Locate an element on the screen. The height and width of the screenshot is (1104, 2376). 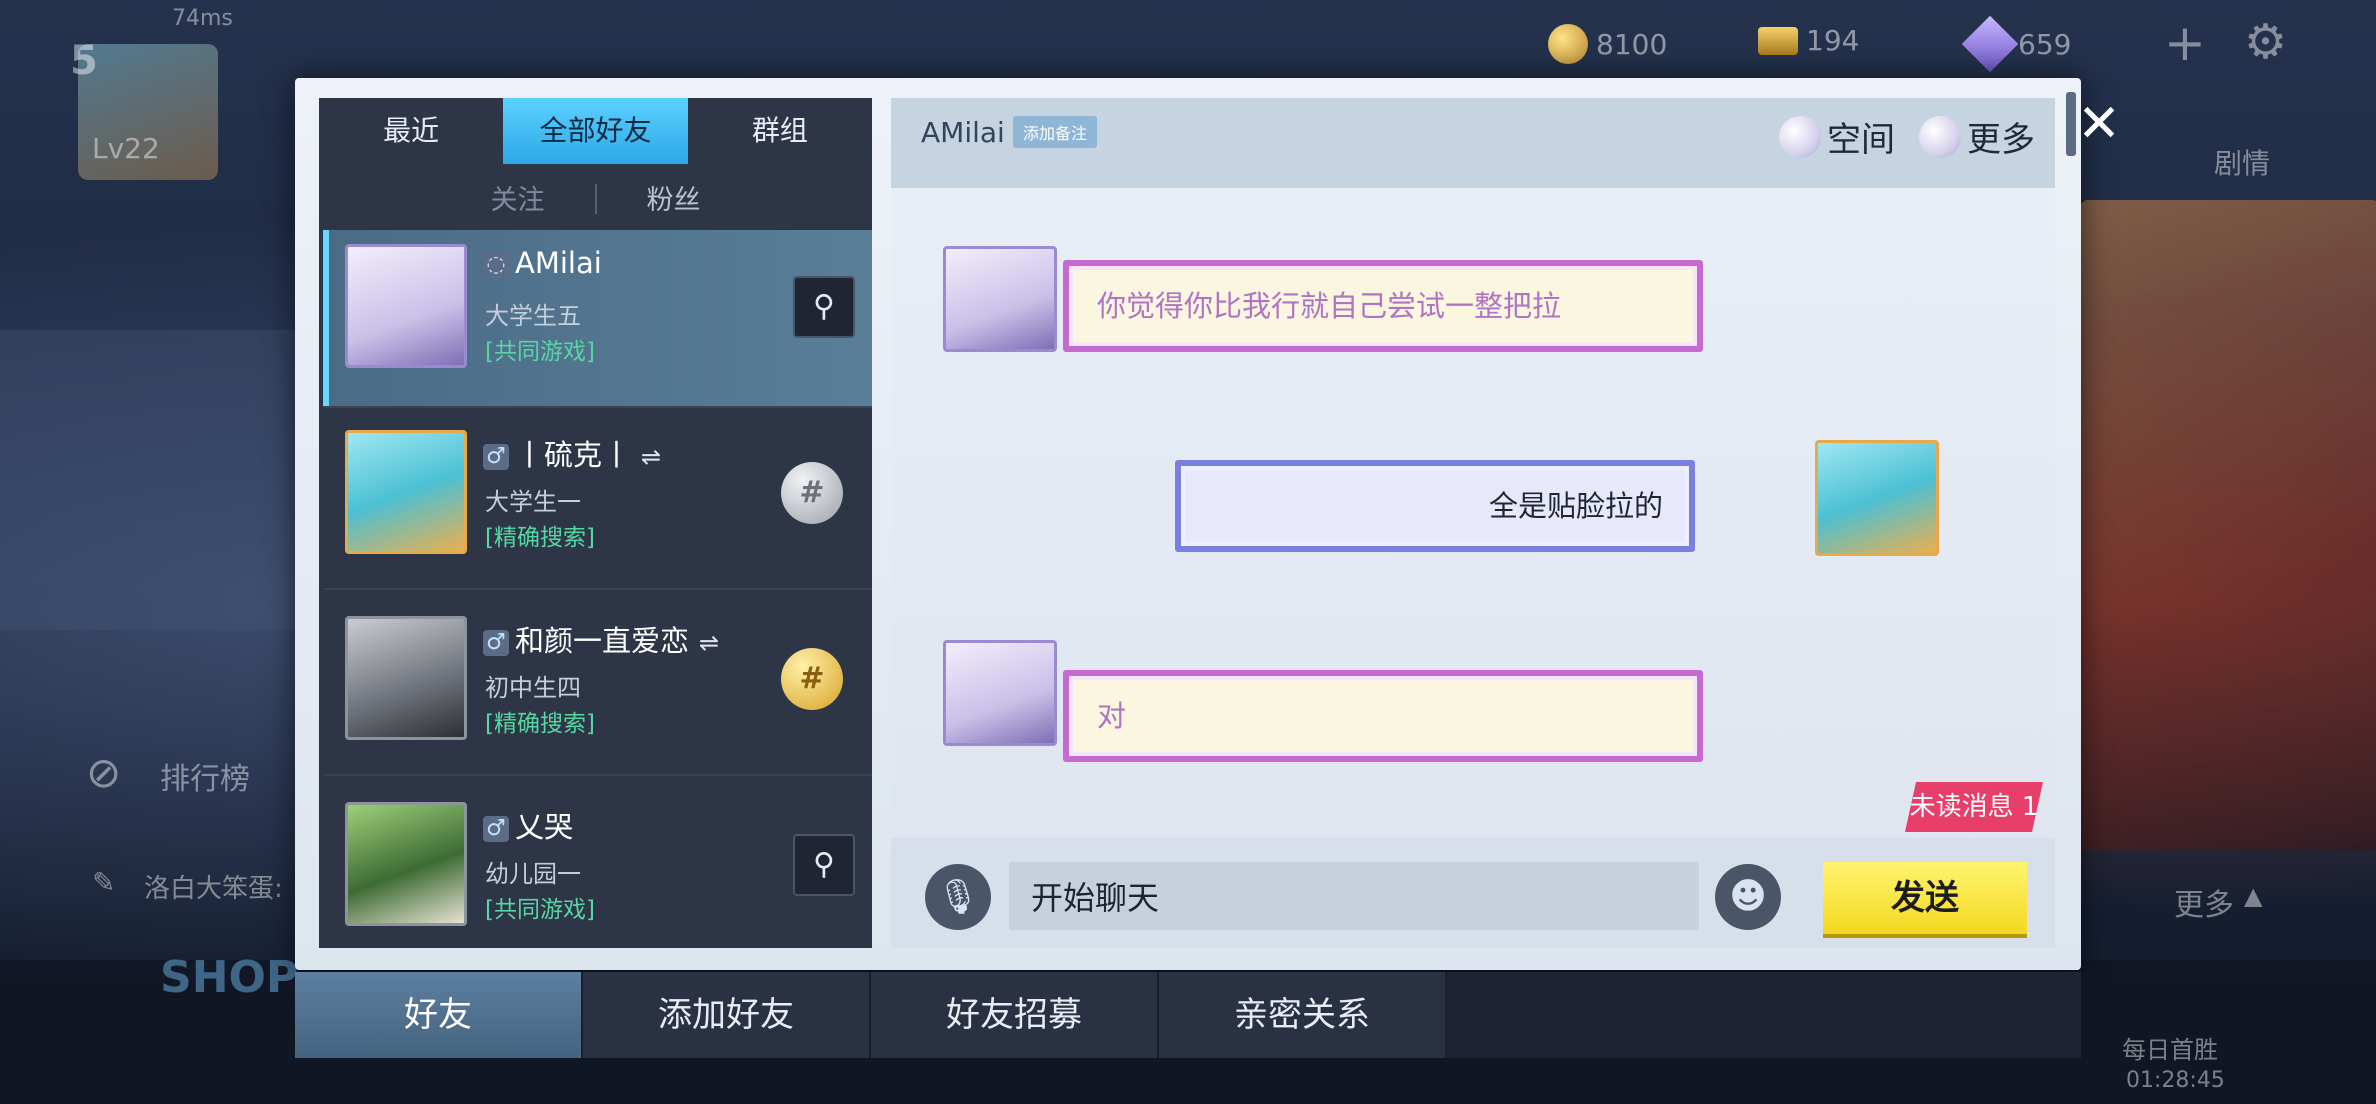
friend-name-row: ◌ AMilai is located at coordinates (542, 263).